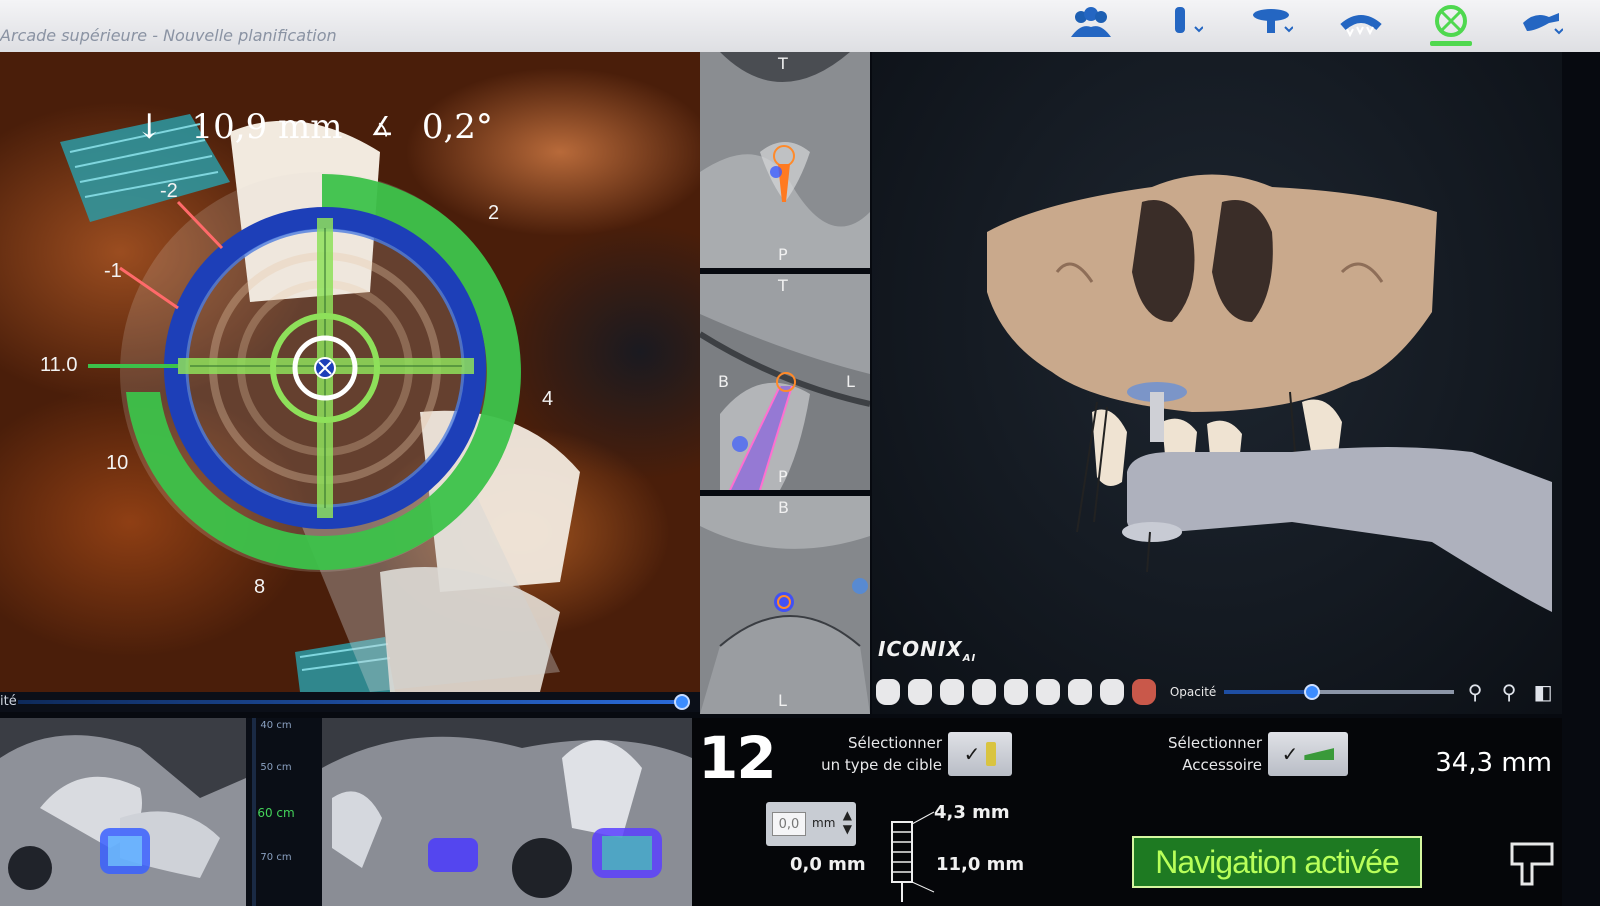 The width and height of the screenshot is (1600, 906). What do you see at coordinates (1339, 692) in the screenshot?
I see `opacity-slider` at bounding box center [1339, 692].